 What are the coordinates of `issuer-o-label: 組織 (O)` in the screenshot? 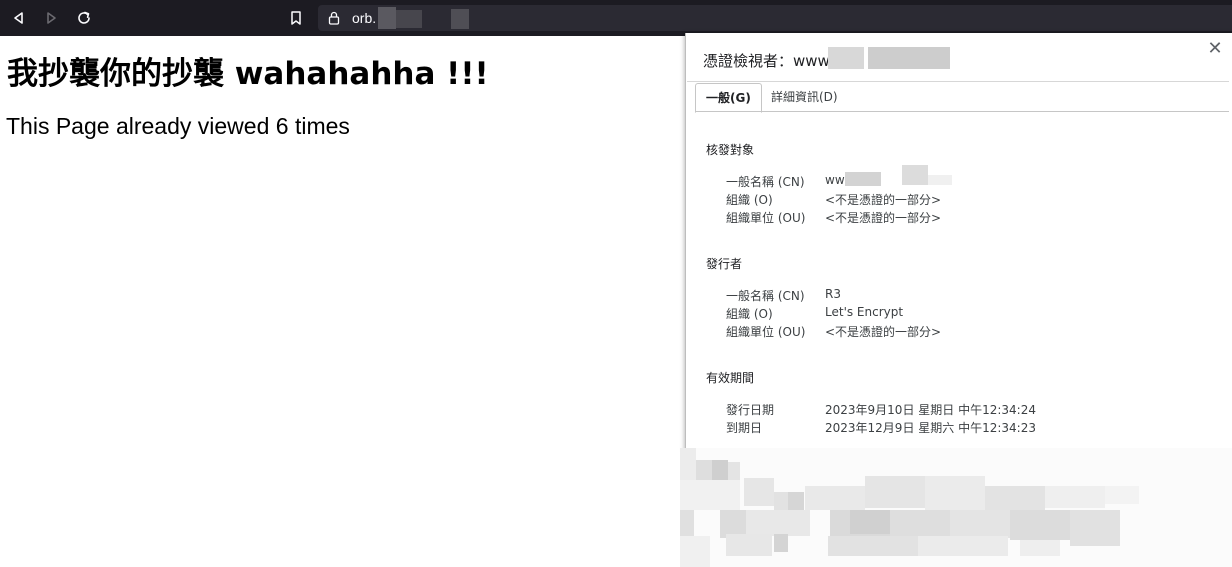 It's located at (749, 314).